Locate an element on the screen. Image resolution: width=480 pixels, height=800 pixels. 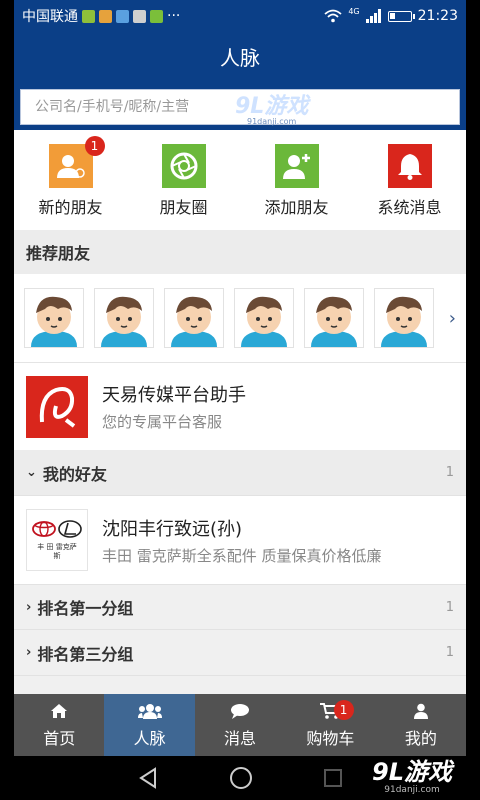
network-type-label: 4G is located at coordinates (354, 11).